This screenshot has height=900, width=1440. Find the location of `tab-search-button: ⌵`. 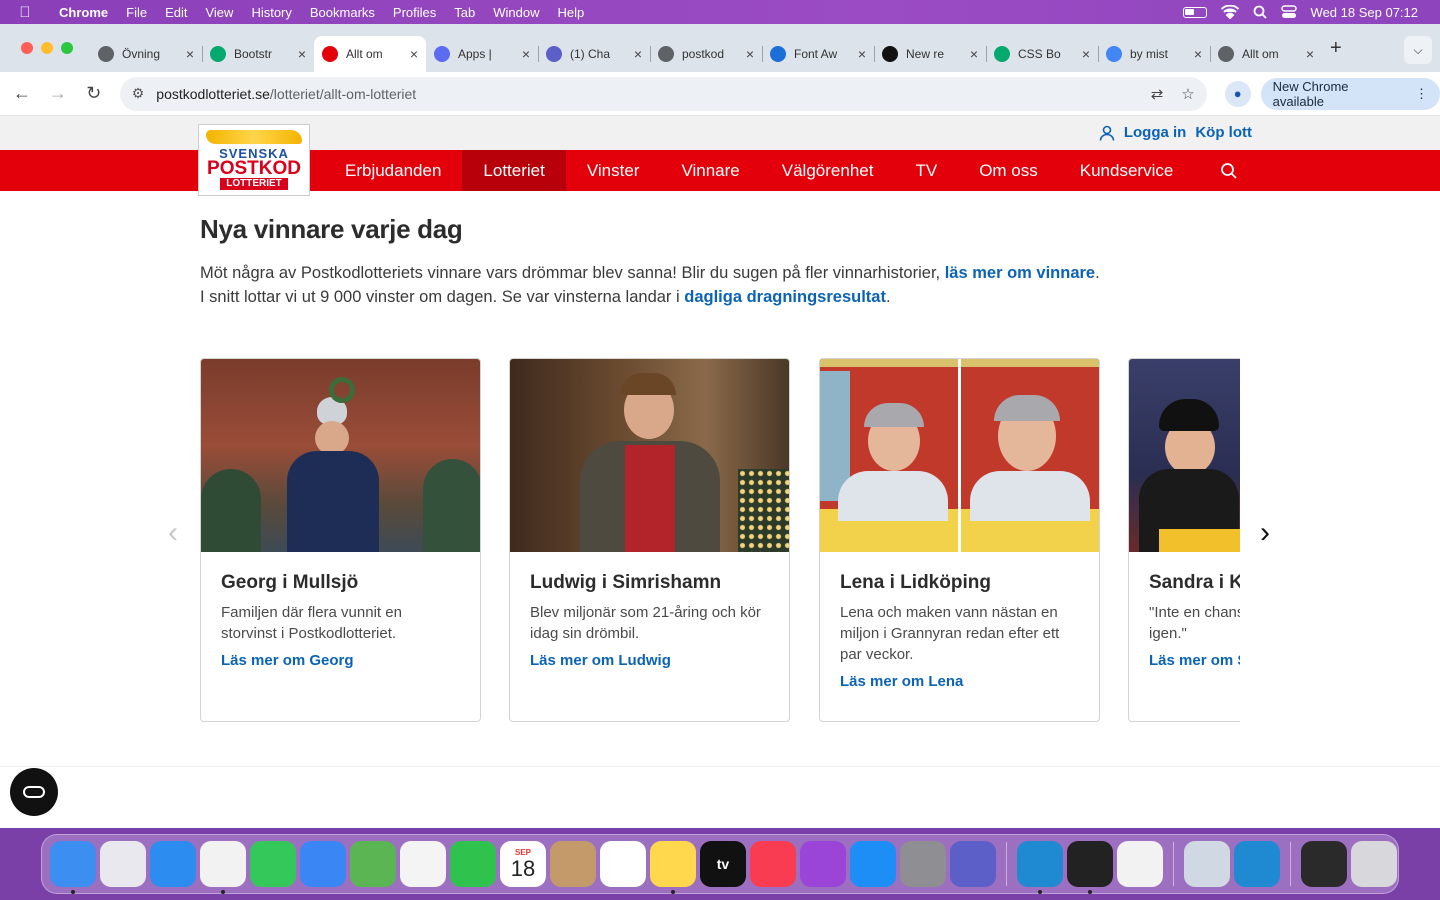

tab-search-button: ⌵ is located at coordinates (1418, 50).